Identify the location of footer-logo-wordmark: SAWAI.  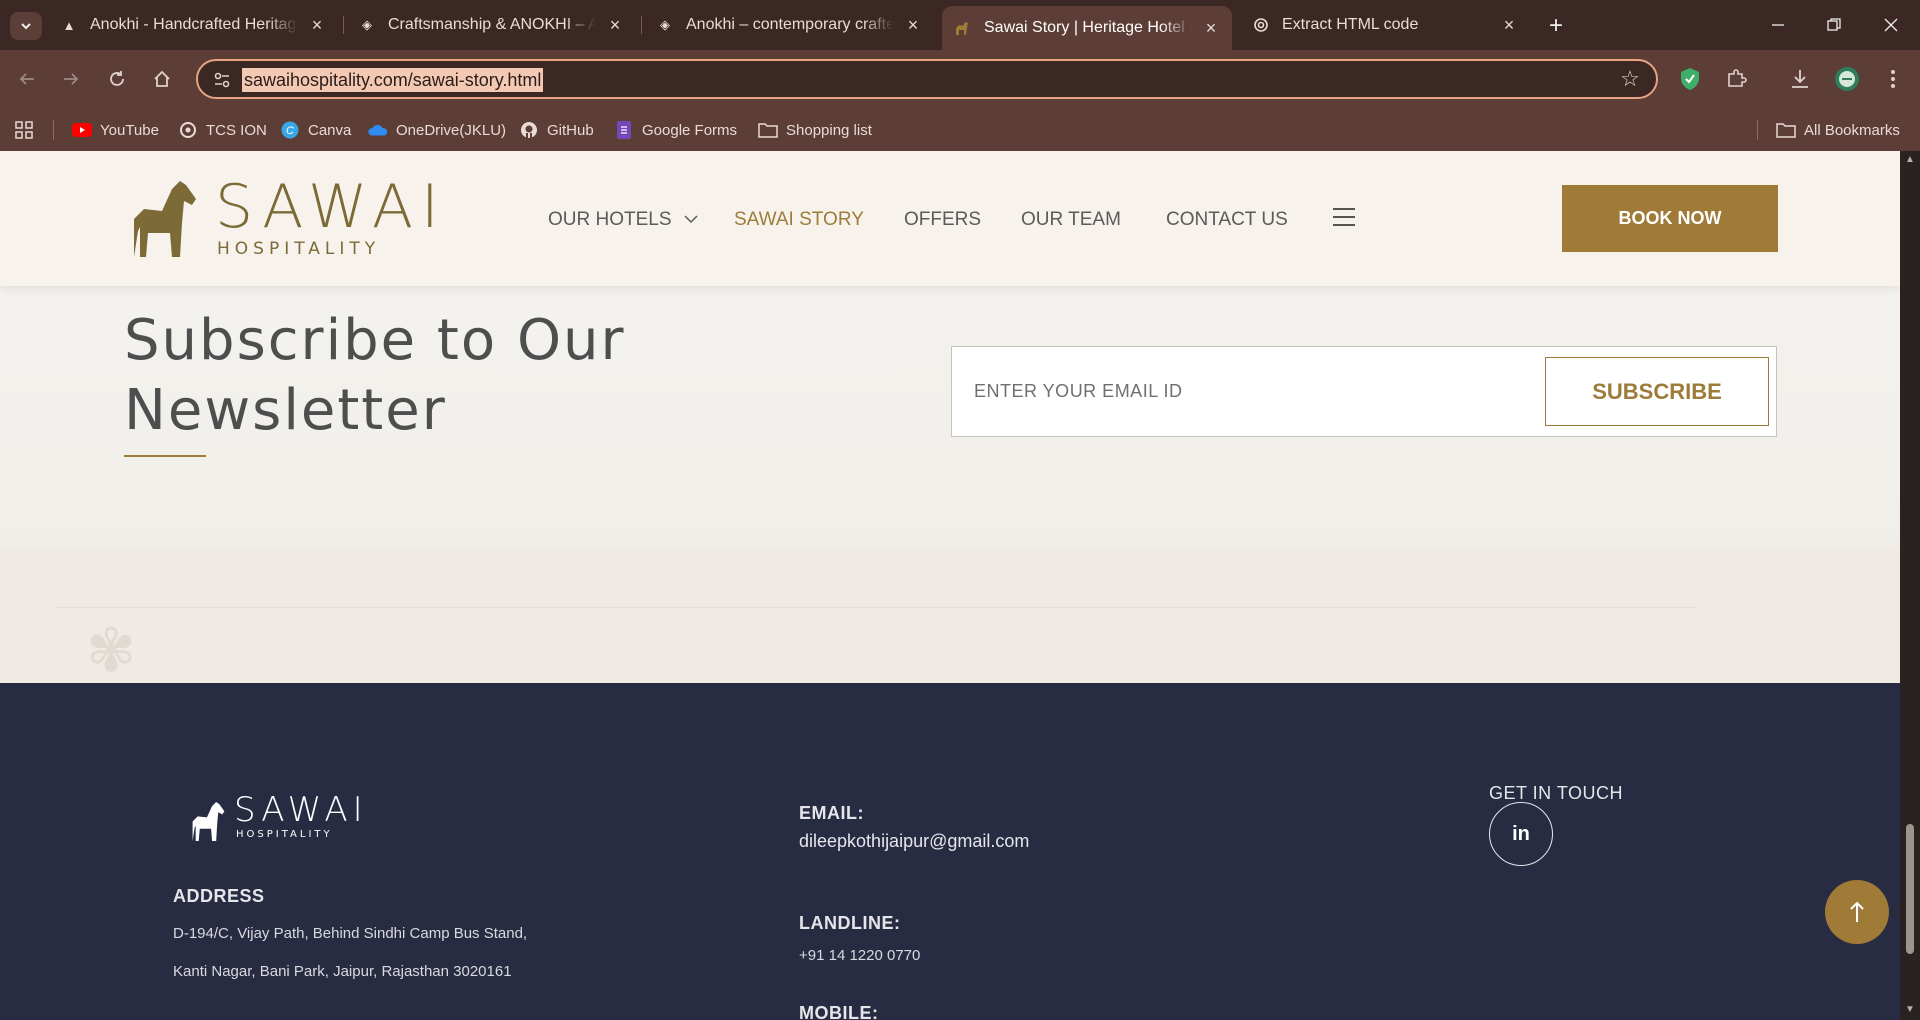
(301, 810).